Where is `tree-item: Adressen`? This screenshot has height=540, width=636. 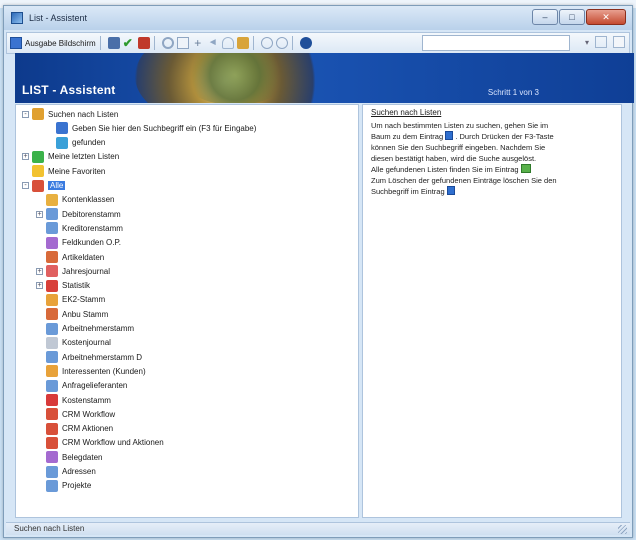 tree-item: Adressen is located at coordinates (66, 472).